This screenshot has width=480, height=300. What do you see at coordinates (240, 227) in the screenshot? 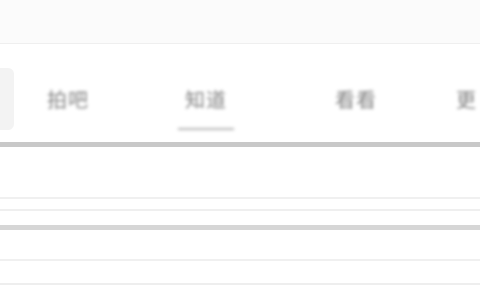
I see `section-divider` at bounding box center [240, 227].